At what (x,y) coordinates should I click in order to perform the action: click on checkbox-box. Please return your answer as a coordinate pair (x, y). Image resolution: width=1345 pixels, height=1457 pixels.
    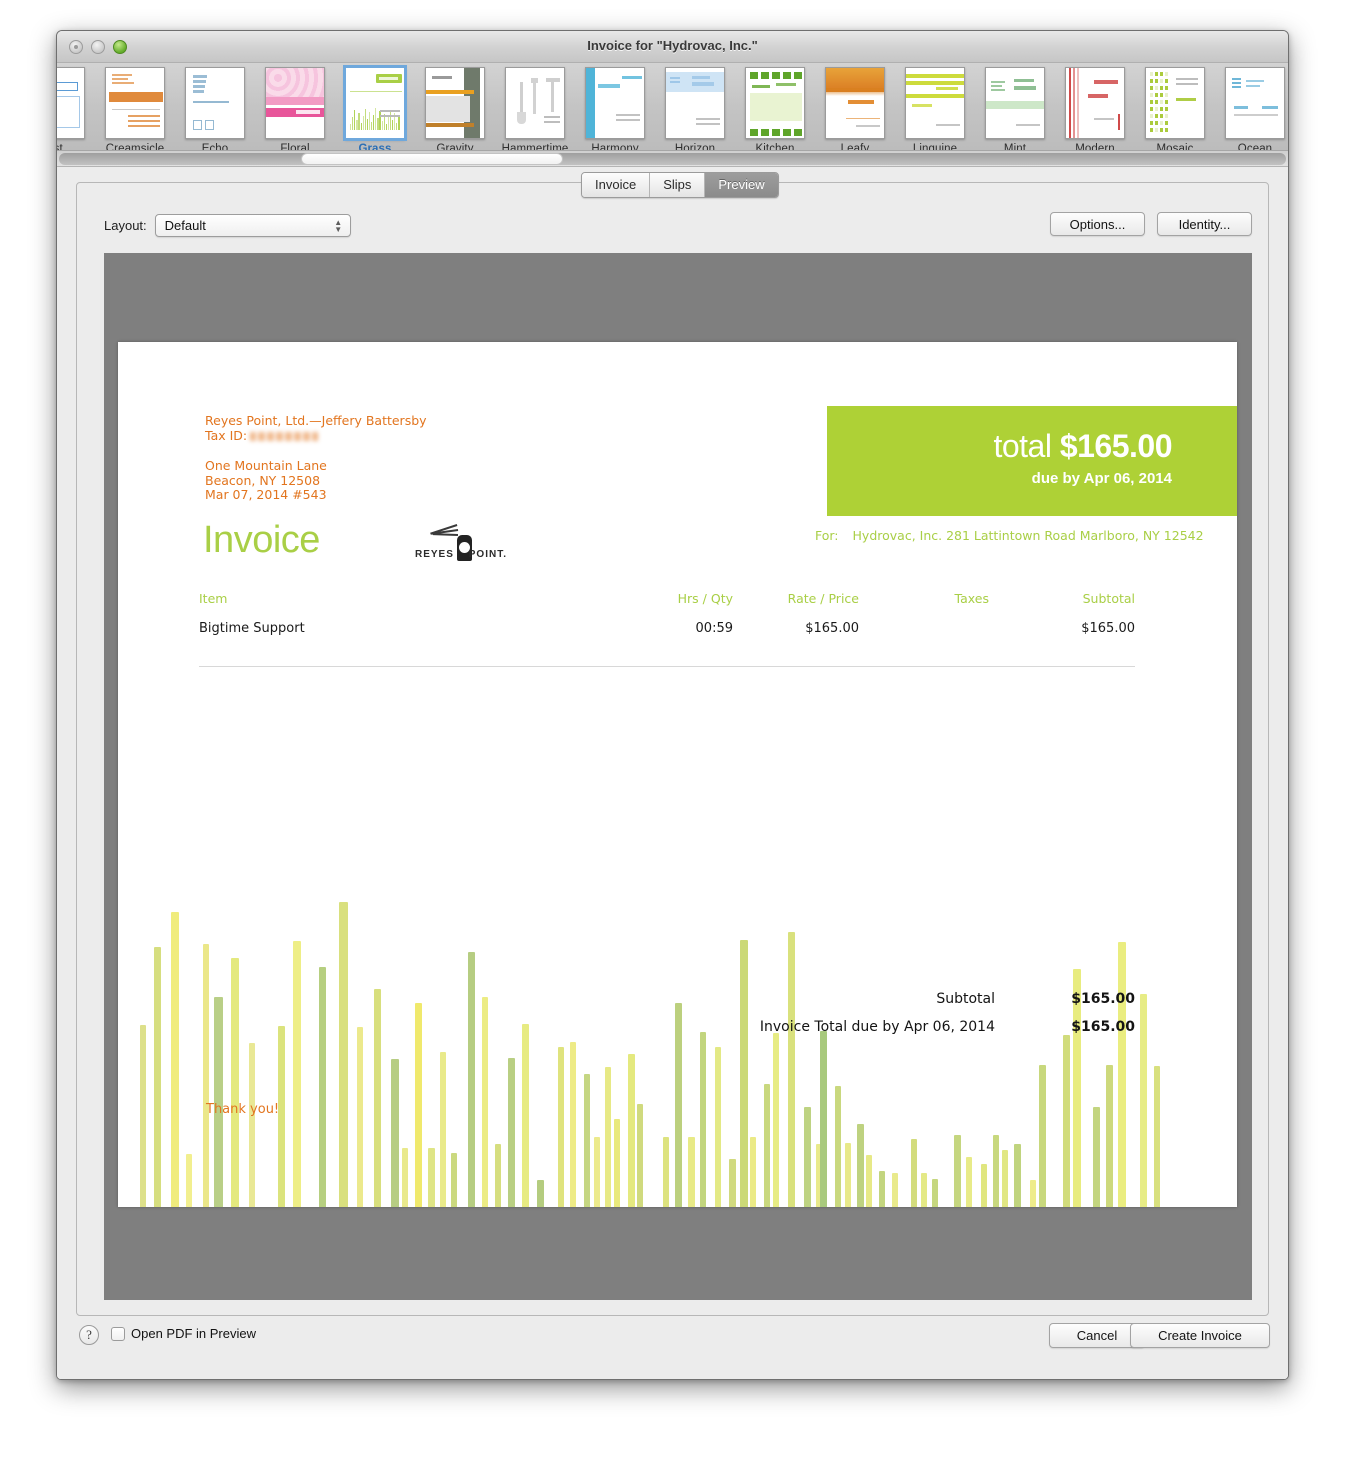
    Looking at the image, I should click on (118, 1333).